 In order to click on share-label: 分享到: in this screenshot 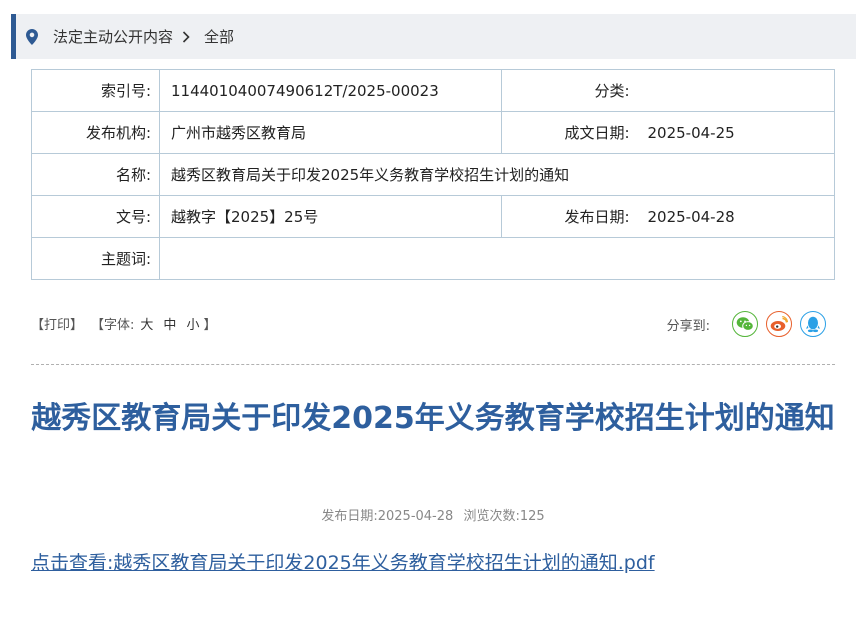, I will do `click(688, 326)`.